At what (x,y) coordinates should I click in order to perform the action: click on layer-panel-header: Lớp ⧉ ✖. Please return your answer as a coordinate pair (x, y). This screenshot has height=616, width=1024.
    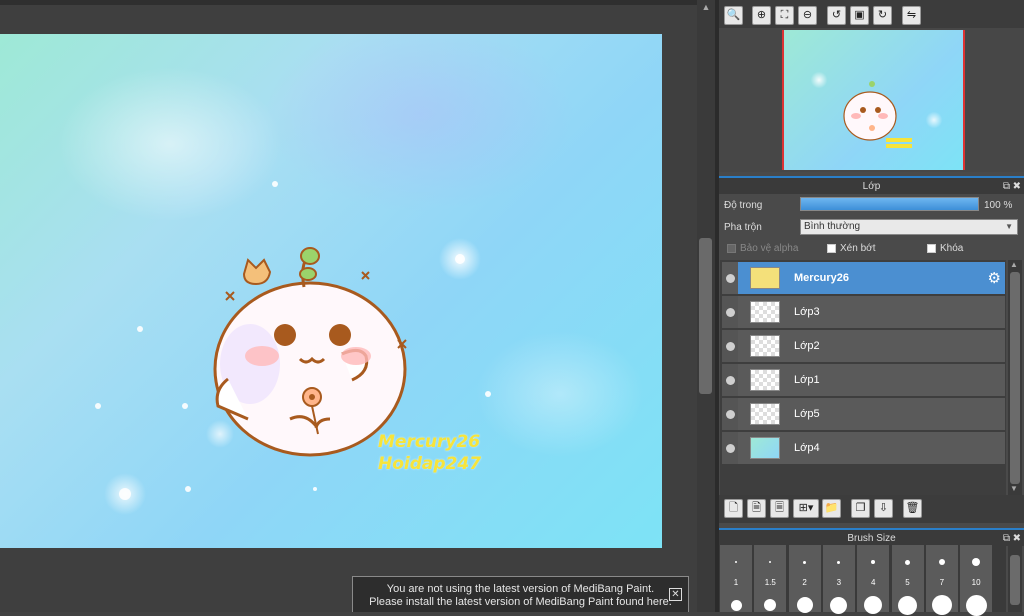
    Looking at the image, I should click on (871, 185).